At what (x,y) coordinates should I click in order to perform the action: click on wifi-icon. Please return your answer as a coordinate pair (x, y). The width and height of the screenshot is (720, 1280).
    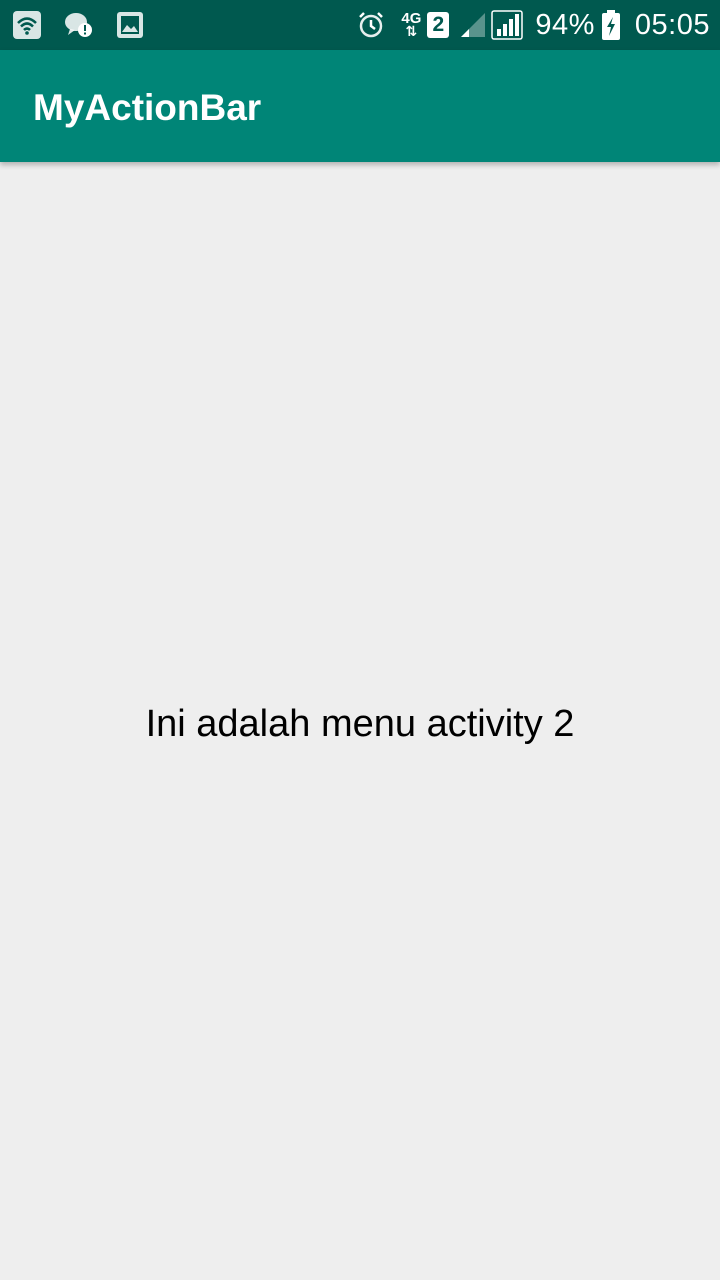
    Looking at the image, I should click on (27, 25).